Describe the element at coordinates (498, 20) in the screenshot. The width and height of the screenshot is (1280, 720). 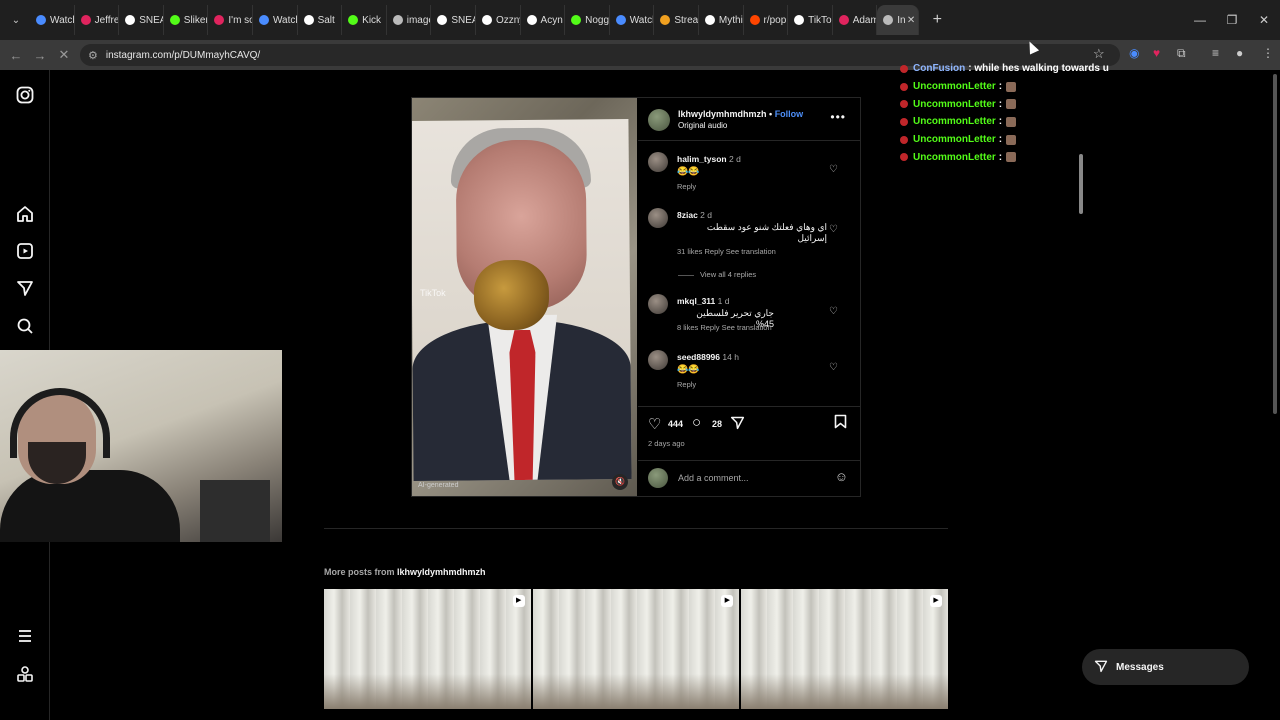
I see `browser-tab: Ozzny` at that location.